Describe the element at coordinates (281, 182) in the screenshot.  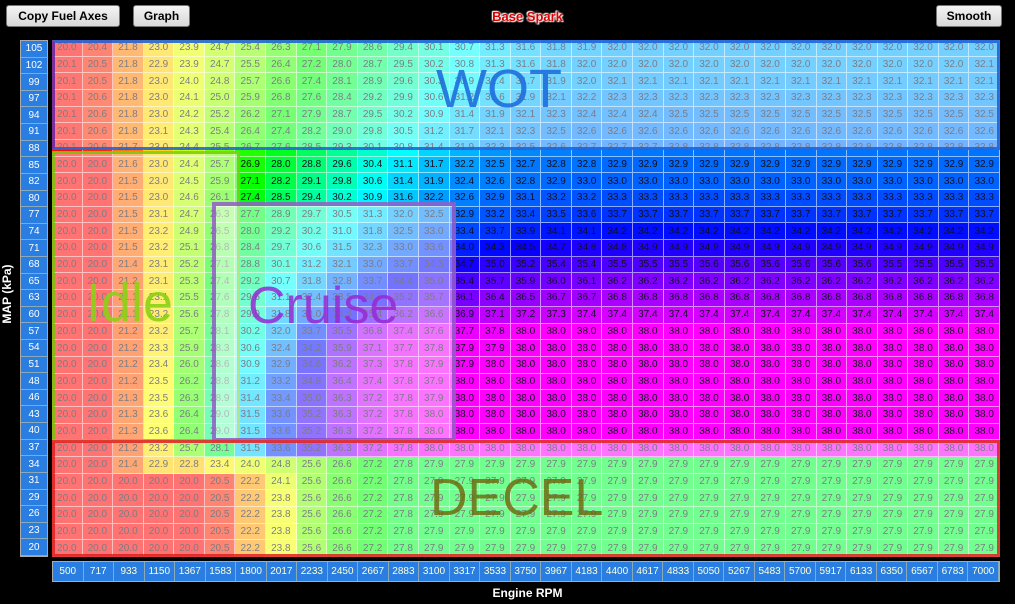
I see `table-cell: 28.2` at that location.